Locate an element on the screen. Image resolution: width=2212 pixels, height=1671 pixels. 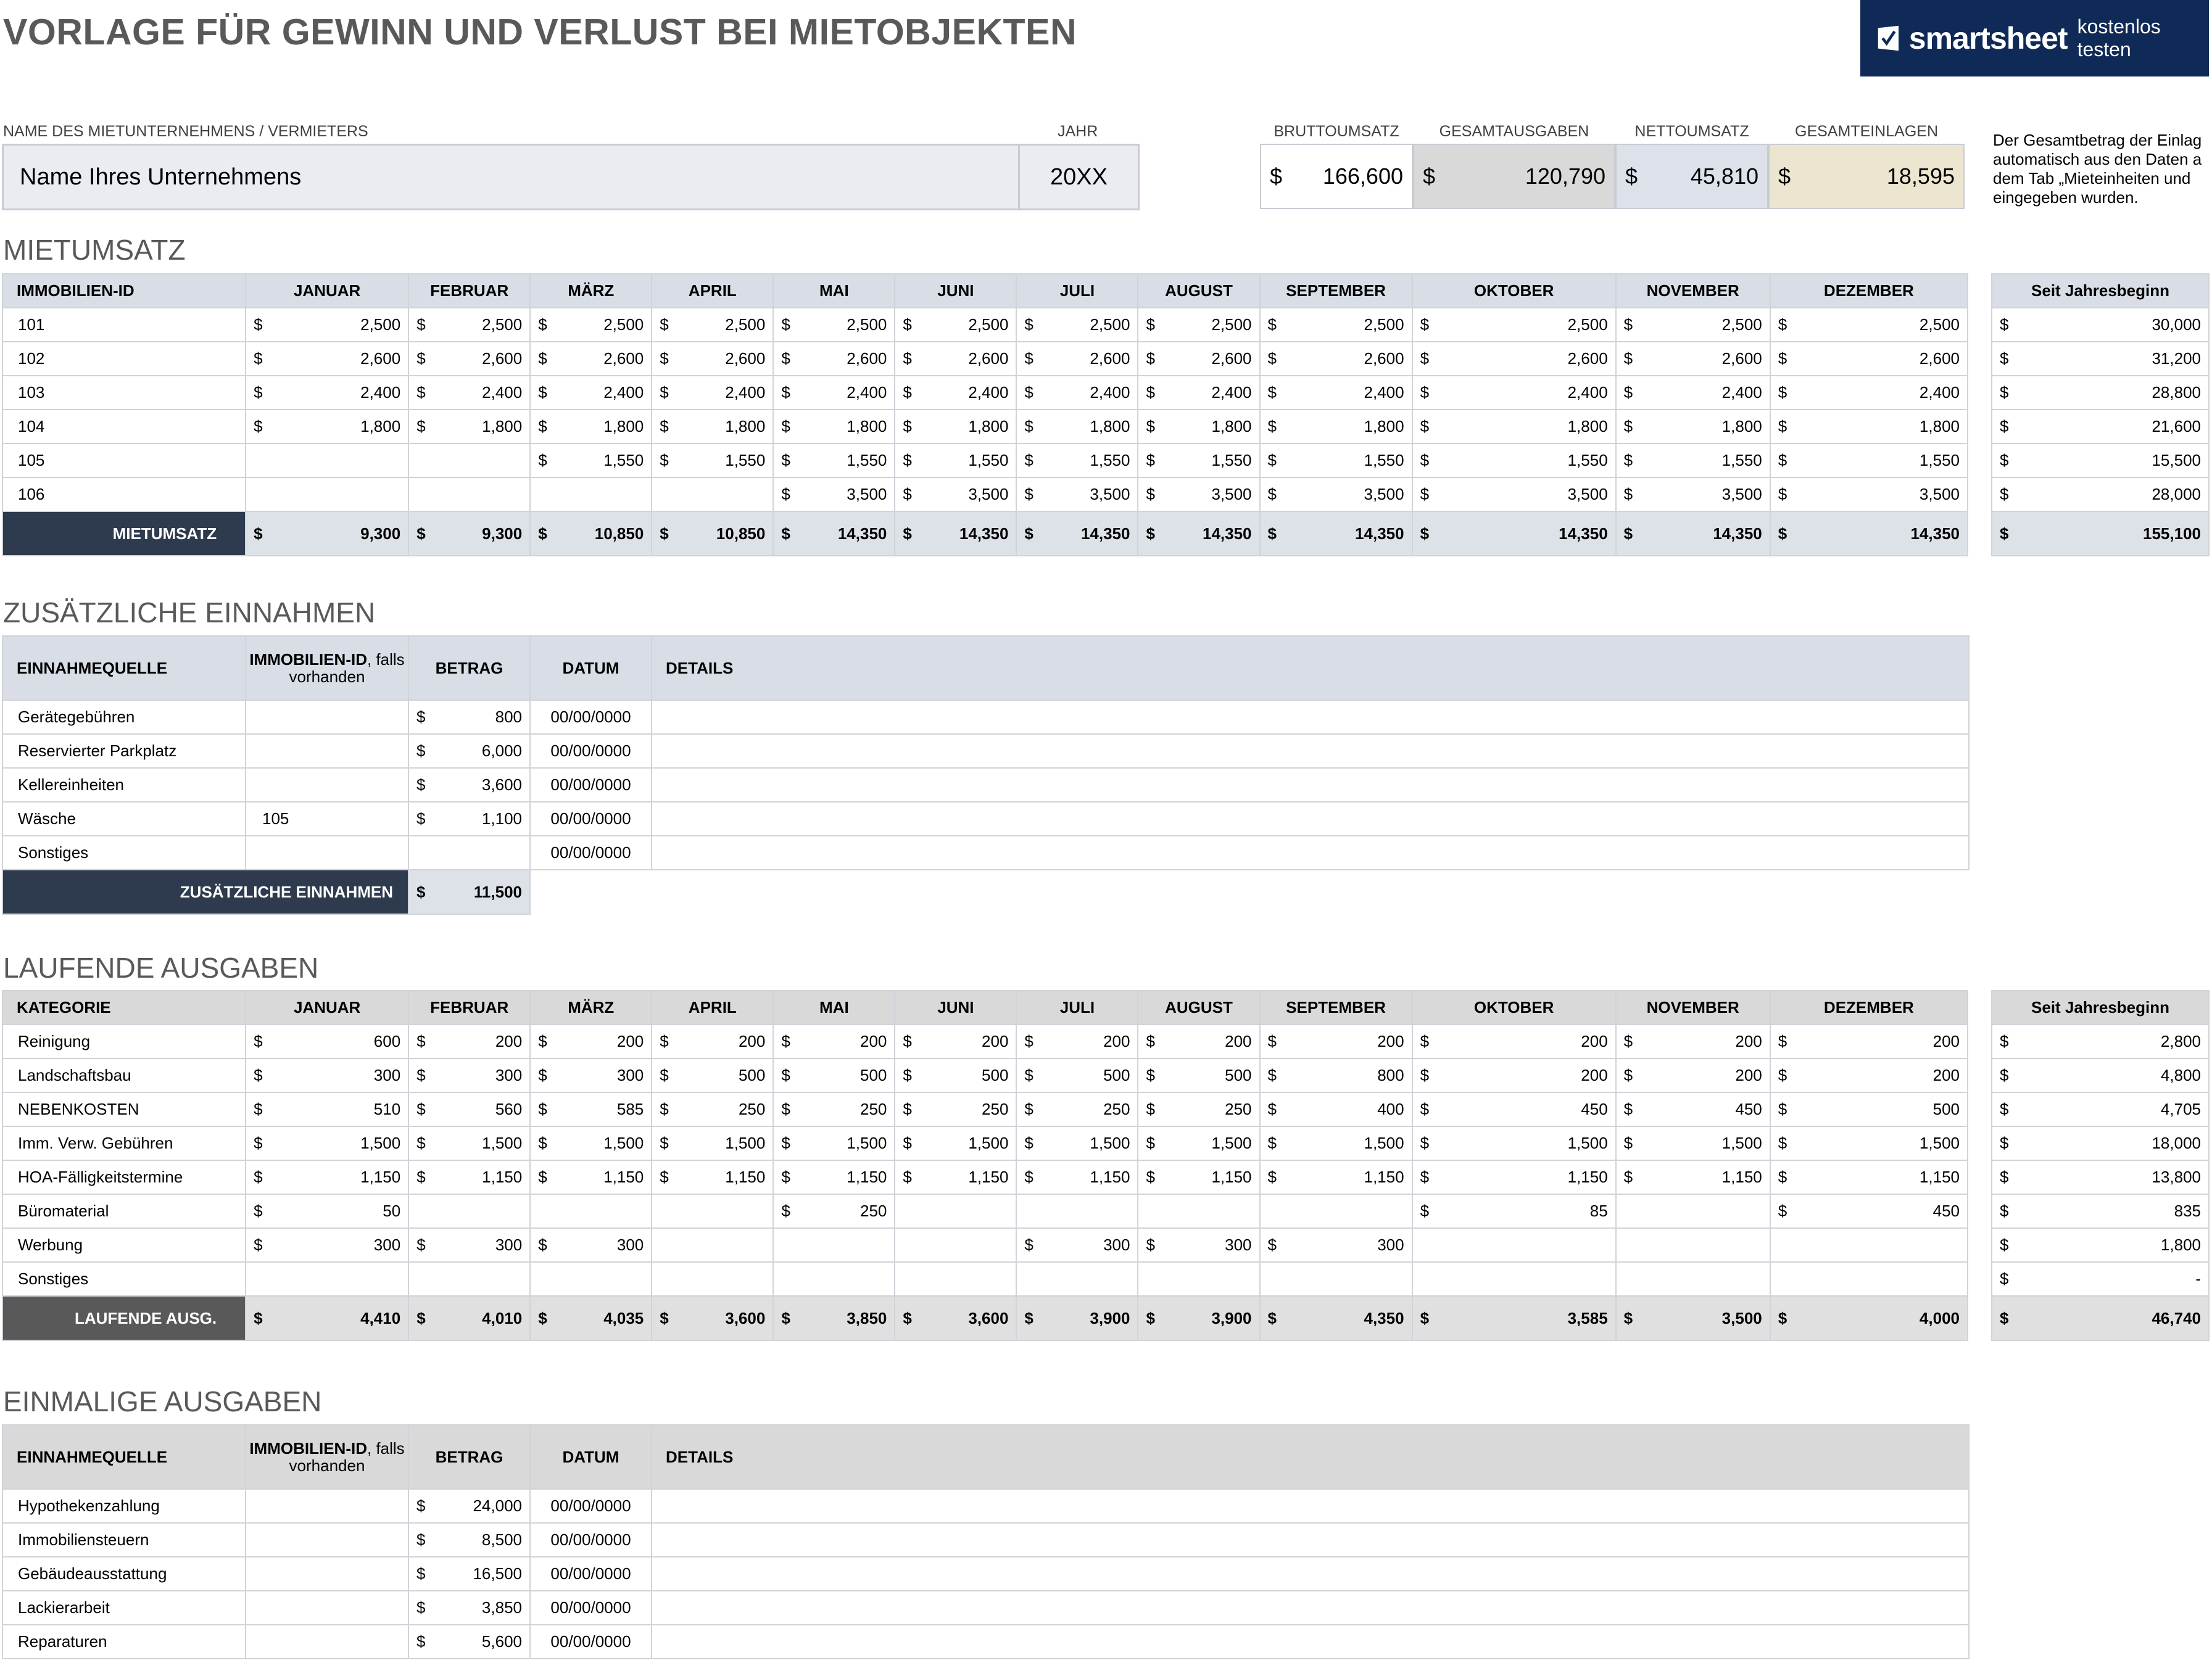
amount-cell: $5,600 is located at coordinates (469, 1641).